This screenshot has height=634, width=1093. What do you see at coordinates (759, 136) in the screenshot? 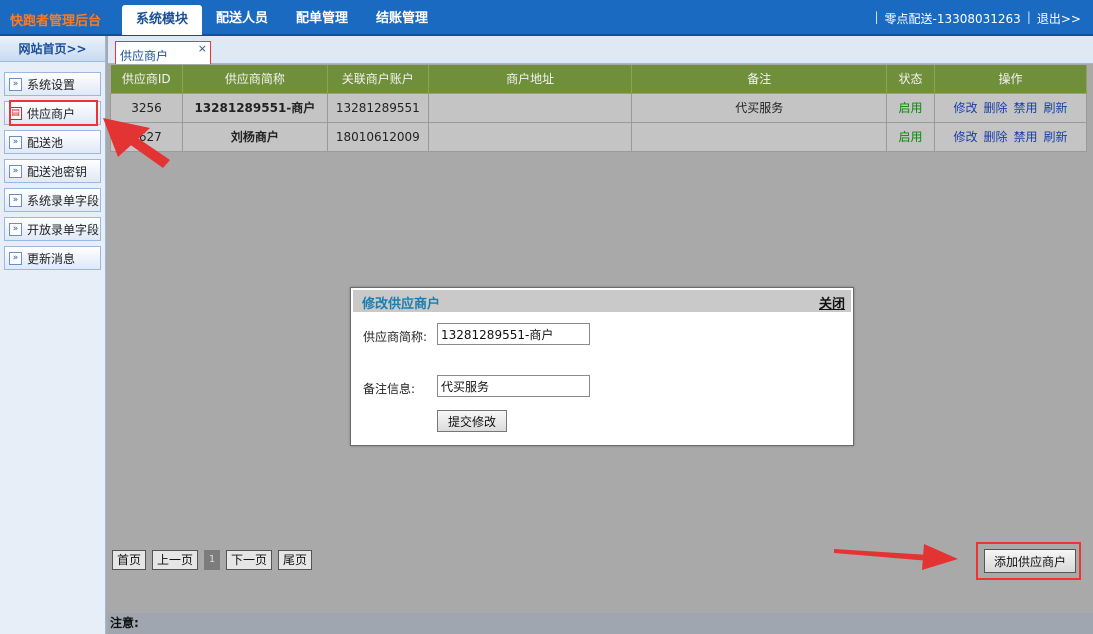
I see `cell-note` at bounding box center [759, 136].